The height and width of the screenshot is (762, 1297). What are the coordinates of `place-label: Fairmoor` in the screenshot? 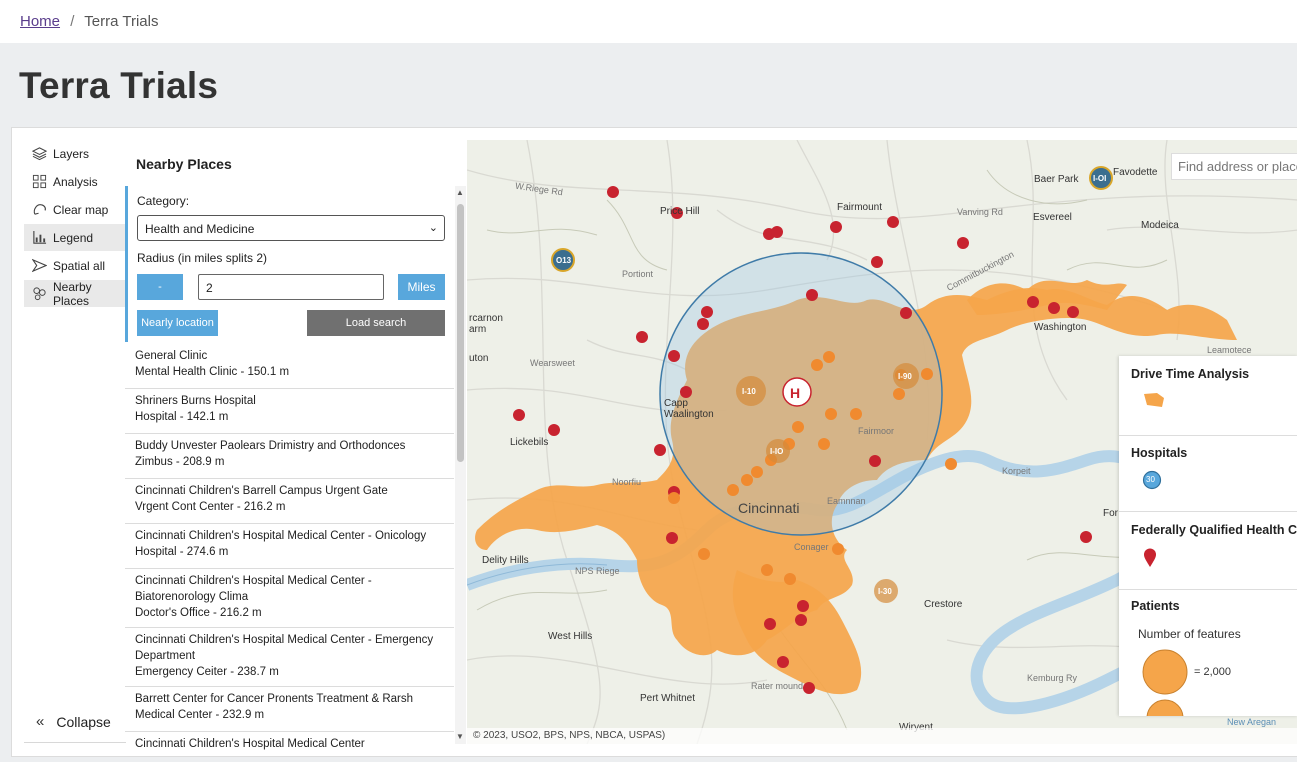 It's located at (876, 431).